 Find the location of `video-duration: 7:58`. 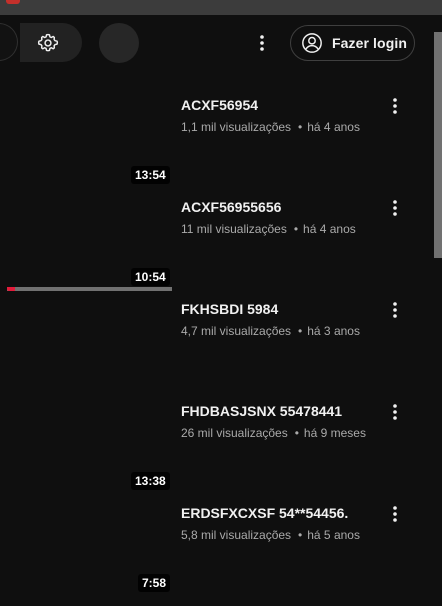

video-duration: 7:58 is located at coordinates (154, 583).